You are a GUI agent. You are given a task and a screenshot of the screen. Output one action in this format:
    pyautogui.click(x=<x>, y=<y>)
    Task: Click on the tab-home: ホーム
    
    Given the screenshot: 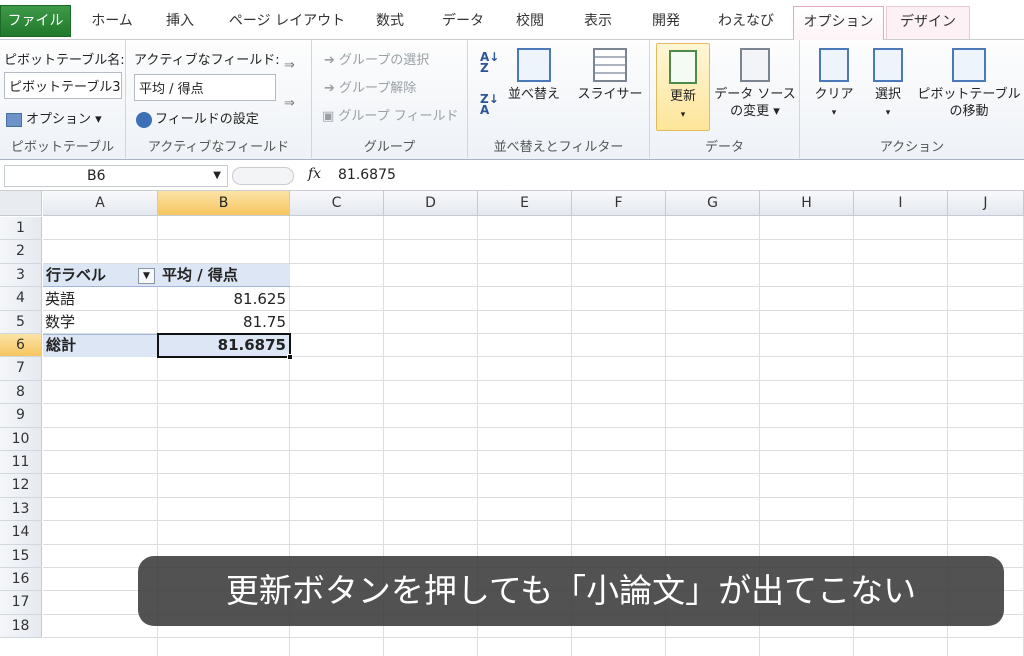 What is the action you would take?
    pyautogui.click(x=112, y=22)
    